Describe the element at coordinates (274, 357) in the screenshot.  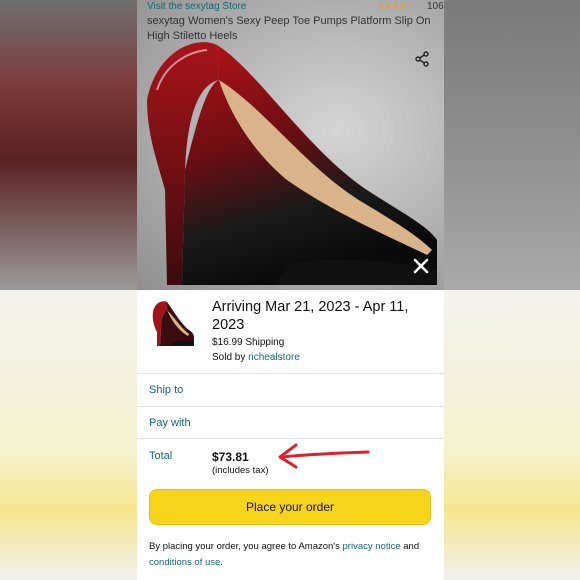
I see `seller-link: richealstore` at that location.